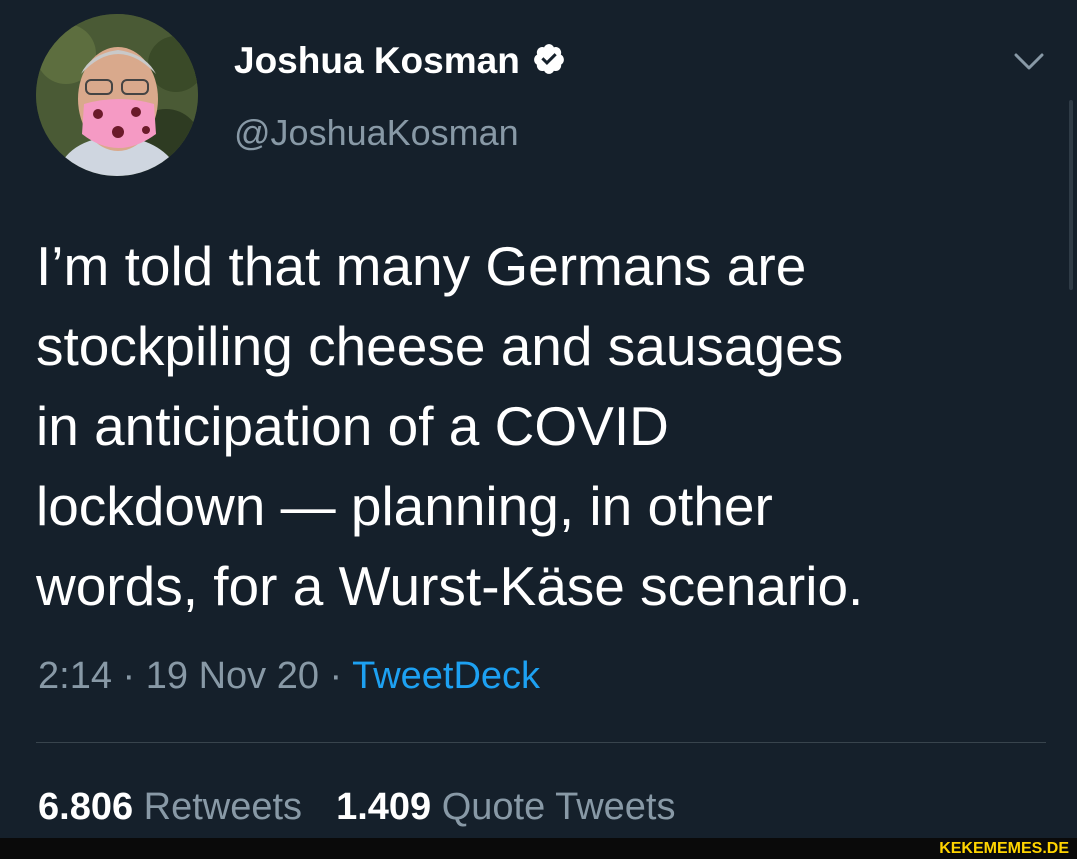  I want to click on quote-tweets-count: 1.409, so click(384, 807).